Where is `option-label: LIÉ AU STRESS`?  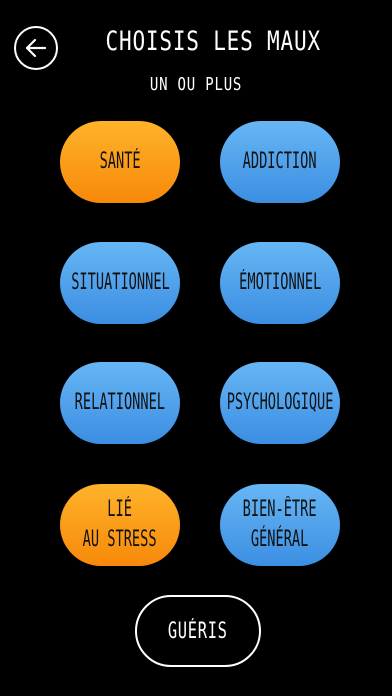
option-label: LIÉ AU STRESS is located at coordinates (120, 524).